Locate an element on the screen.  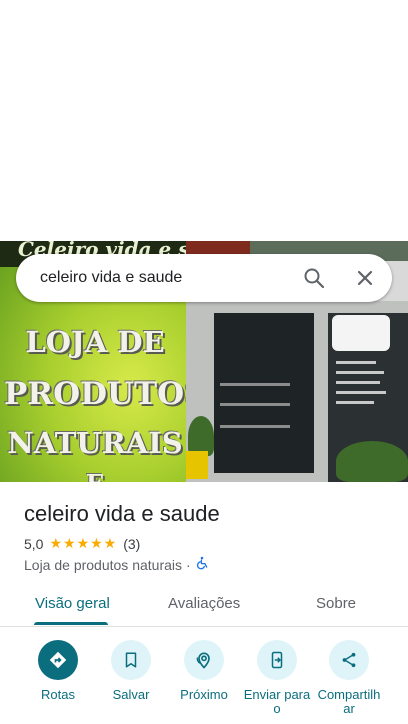
directions-button: Rotas is located at coordinates (58, 671).